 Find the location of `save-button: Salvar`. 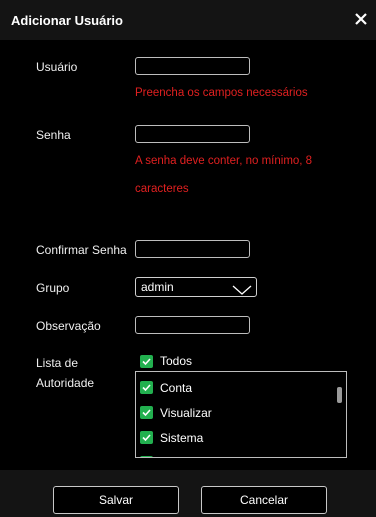

save-button: Salvar is located at coordinates (116, 500).